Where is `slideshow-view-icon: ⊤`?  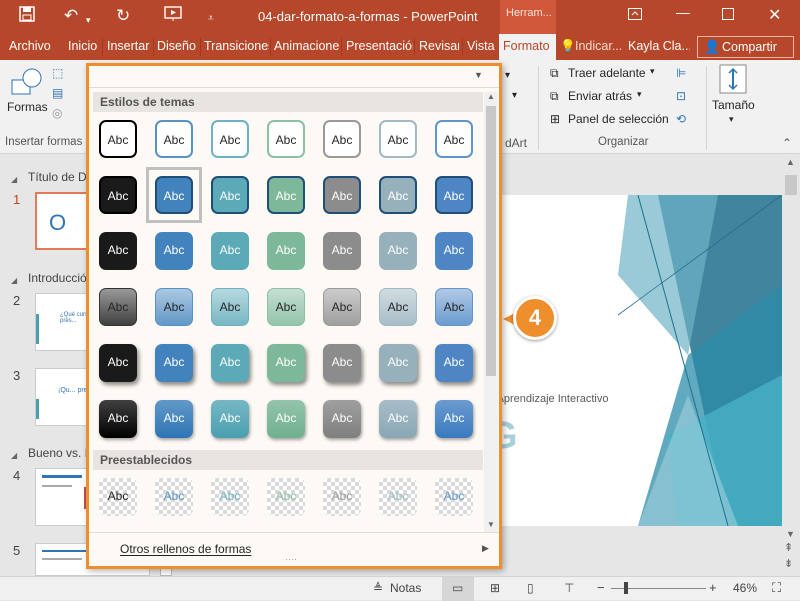 slideshow-view-icon: ⊤ is located at coordinates (569, 588).